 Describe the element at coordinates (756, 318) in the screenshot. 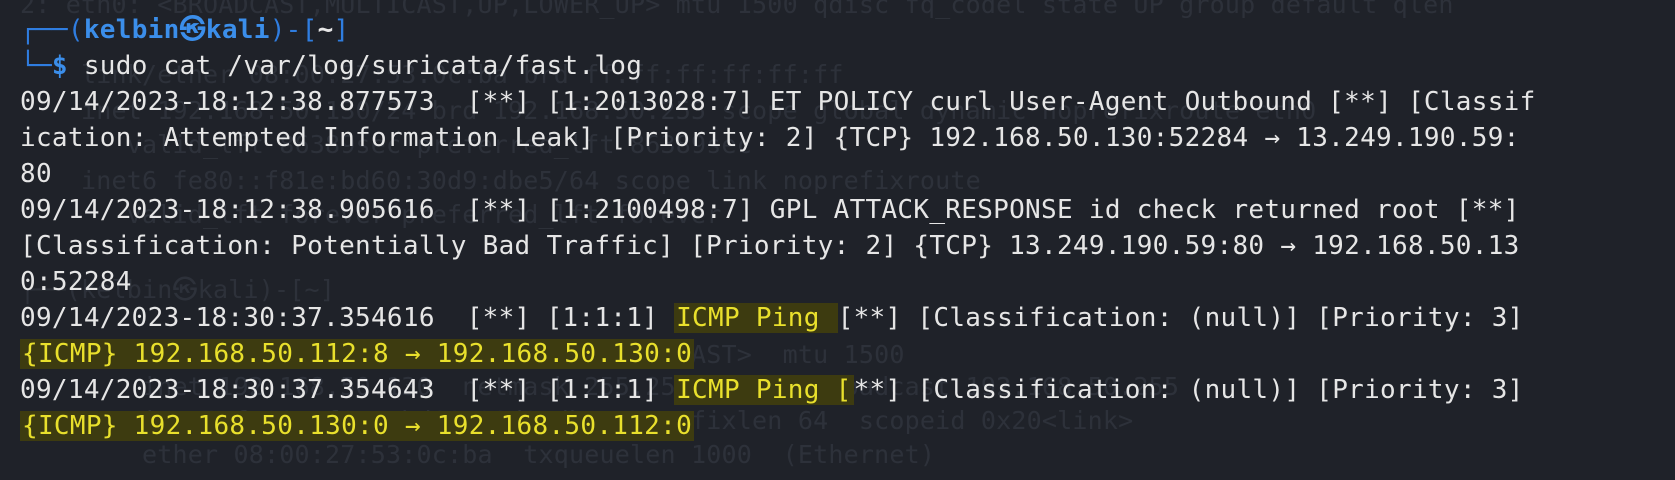

I see `highlighted-text: ICMP Ping` at that location.